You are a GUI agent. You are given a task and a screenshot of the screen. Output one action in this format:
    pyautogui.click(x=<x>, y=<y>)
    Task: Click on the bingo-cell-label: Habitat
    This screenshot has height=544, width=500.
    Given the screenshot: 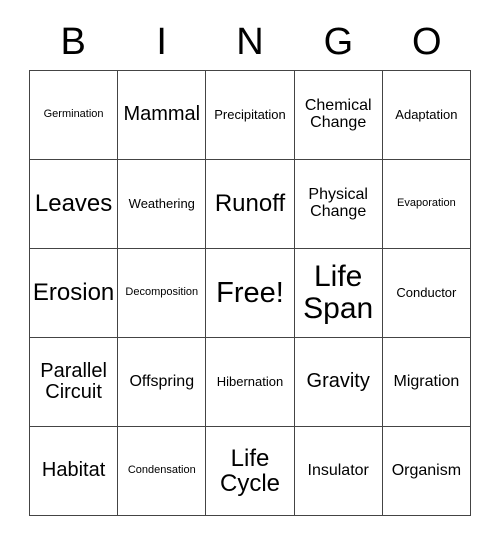 What is the action you would take?
    pyautogui.click(x=73, y=470)
    